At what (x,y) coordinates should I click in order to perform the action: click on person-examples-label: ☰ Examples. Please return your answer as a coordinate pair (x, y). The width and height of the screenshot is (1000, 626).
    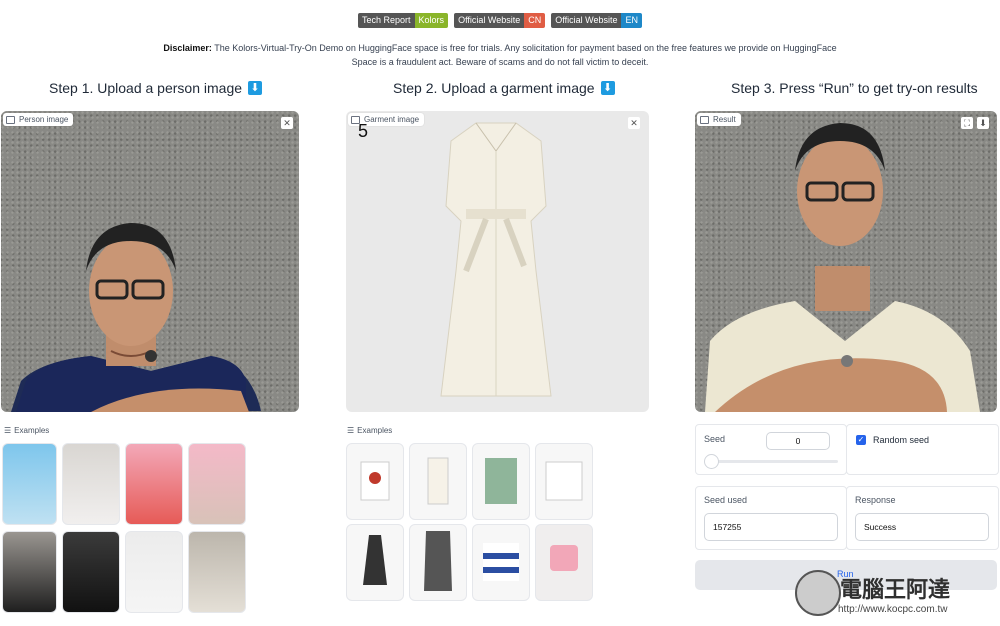
    Looking at the image, I should click on (27, 430).